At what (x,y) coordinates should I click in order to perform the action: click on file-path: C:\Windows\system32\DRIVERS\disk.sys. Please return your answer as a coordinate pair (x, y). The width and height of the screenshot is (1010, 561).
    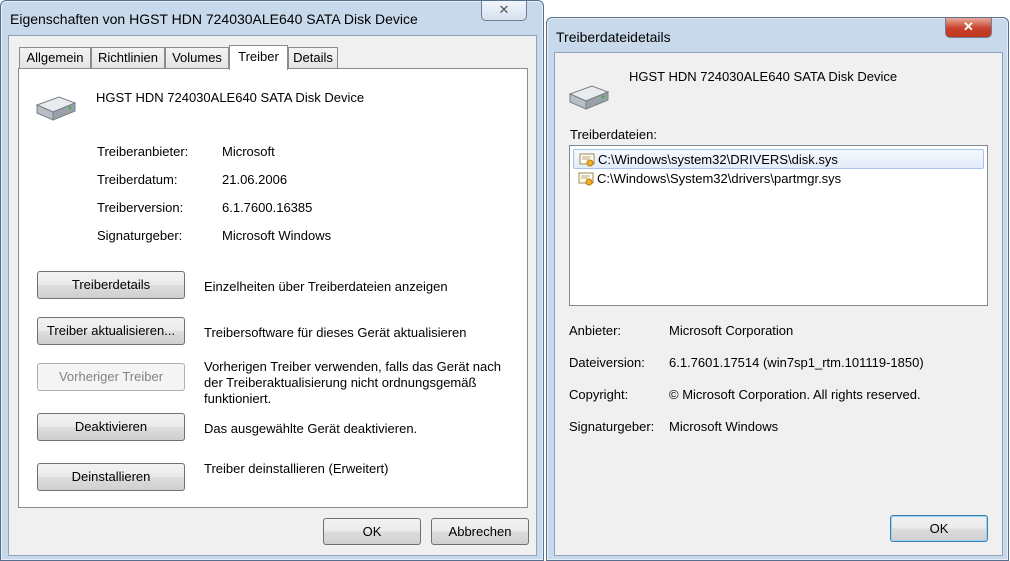
    Looking at the image, I should click on (718, 159).